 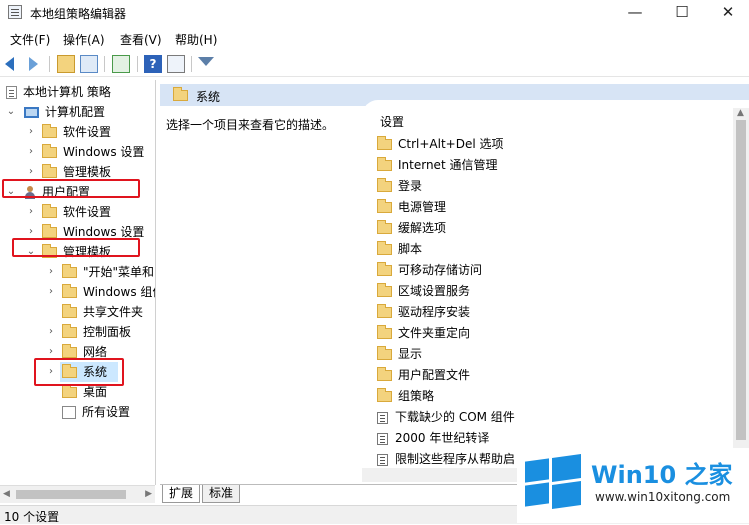 I want to click on highlight-box-admin-templates, so click(x=76, y=247).